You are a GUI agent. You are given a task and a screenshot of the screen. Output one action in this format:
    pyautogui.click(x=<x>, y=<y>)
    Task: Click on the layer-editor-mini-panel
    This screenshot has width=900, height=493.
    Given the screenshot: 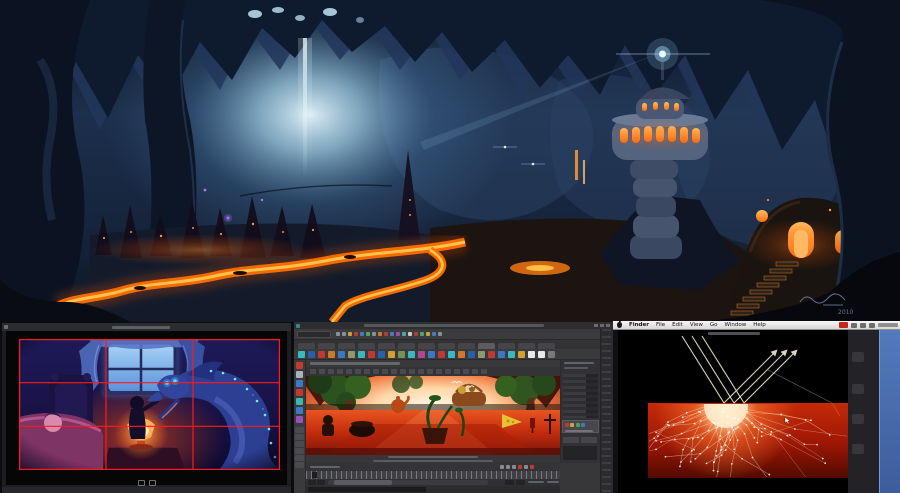 What is the action you would take?
    pyautogui.click(x=580, y=426)
    